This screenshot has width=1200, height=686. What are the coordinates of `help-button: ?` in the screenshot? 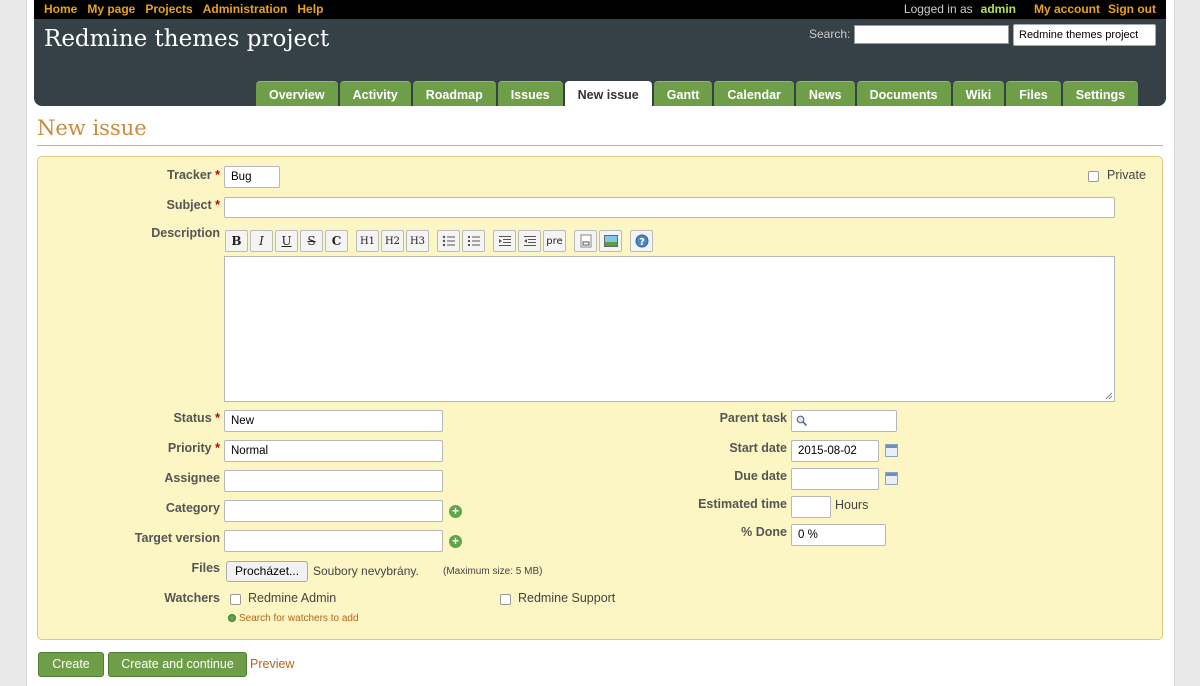 It's located at (641, 241).